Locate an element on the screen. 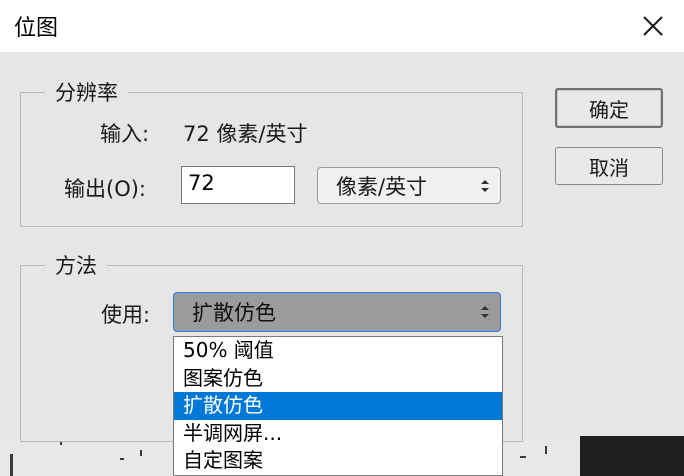 This screenshot has height=476, width=684. method-select-value: 扩散仿色 is located at coordinates (234, 313).